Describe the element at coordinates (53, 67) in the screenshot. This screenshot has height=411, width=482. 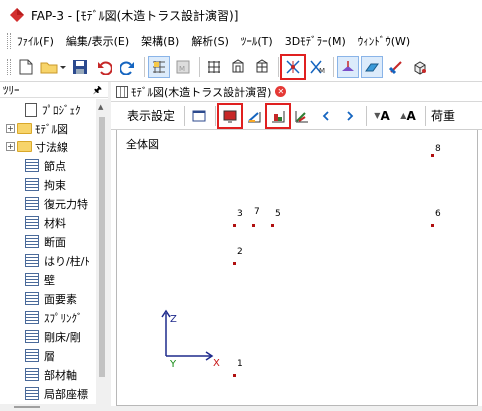
I see `open-folder-button` at that location.